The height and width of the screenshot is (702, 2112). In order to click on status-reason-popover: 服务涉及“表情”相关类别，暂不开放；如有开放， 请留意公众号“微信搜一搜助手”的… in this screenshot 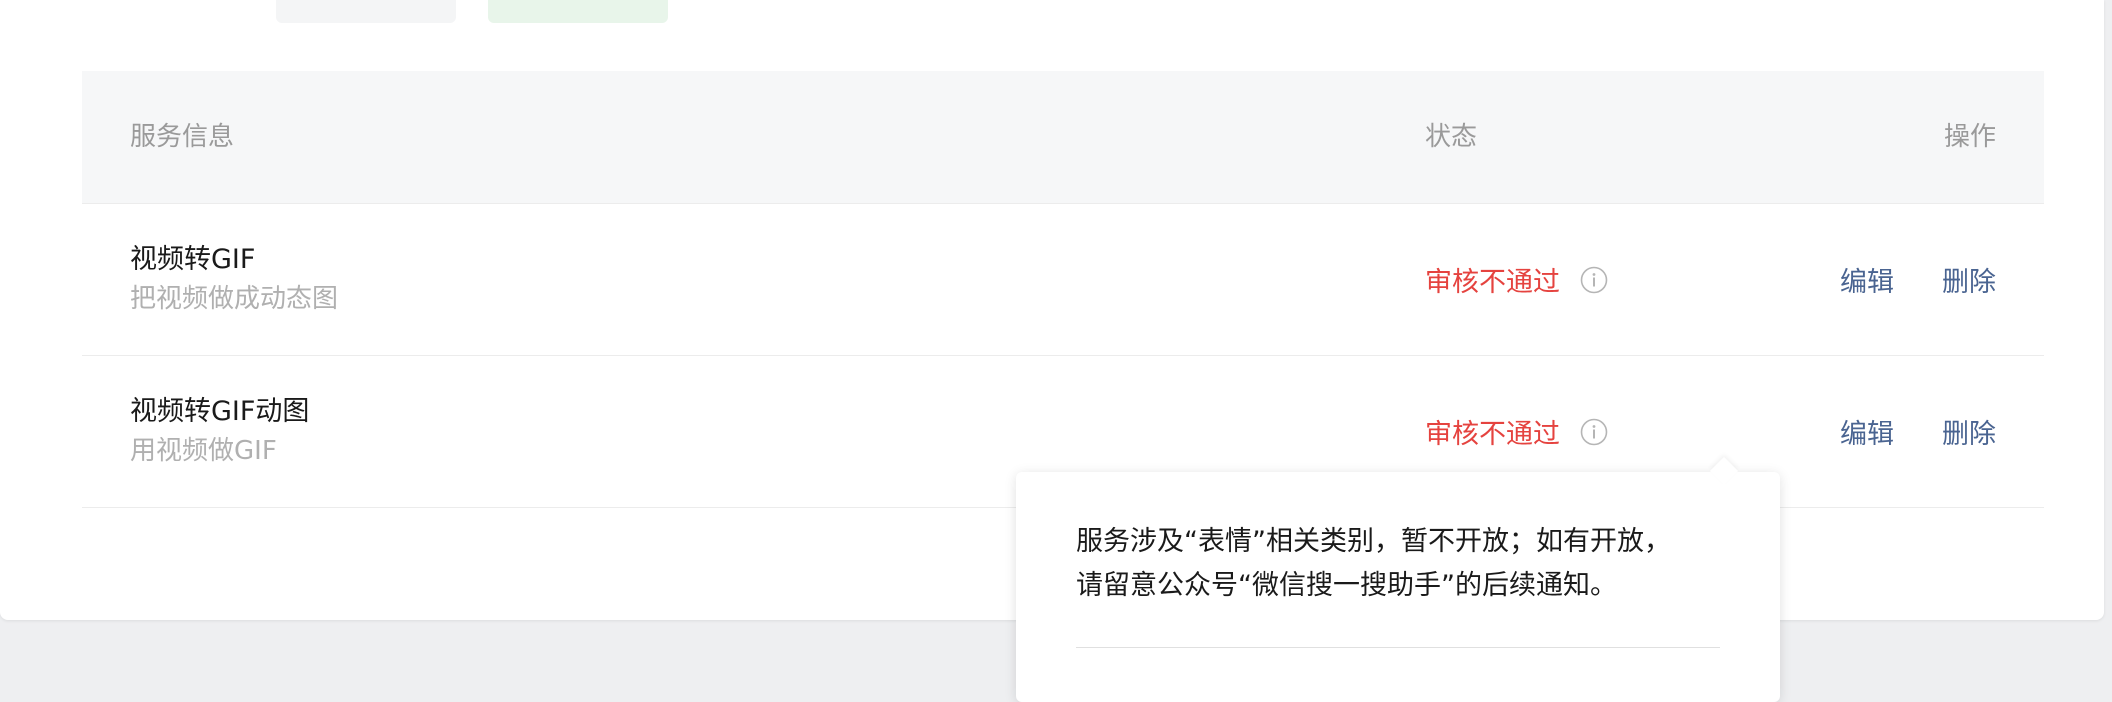, I will do `click(1398, 579)`.